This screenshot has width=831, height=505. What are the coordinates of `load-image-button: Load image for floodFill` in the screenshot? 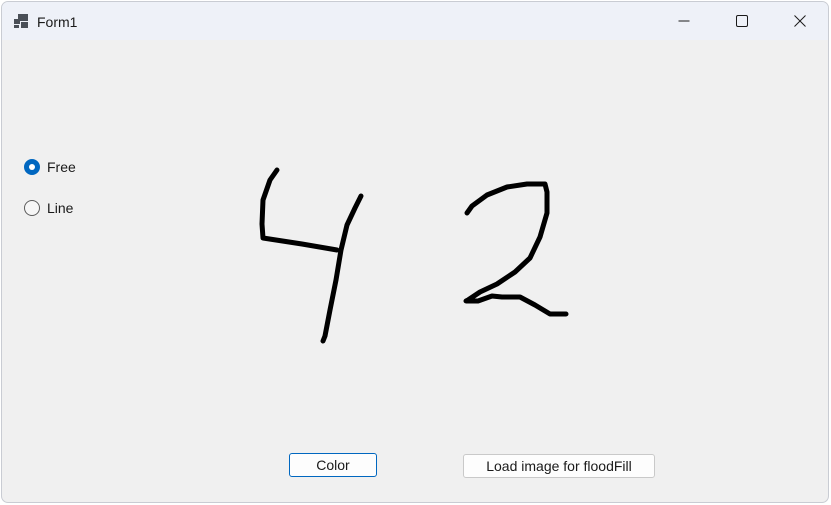 It's located at (559, 466).